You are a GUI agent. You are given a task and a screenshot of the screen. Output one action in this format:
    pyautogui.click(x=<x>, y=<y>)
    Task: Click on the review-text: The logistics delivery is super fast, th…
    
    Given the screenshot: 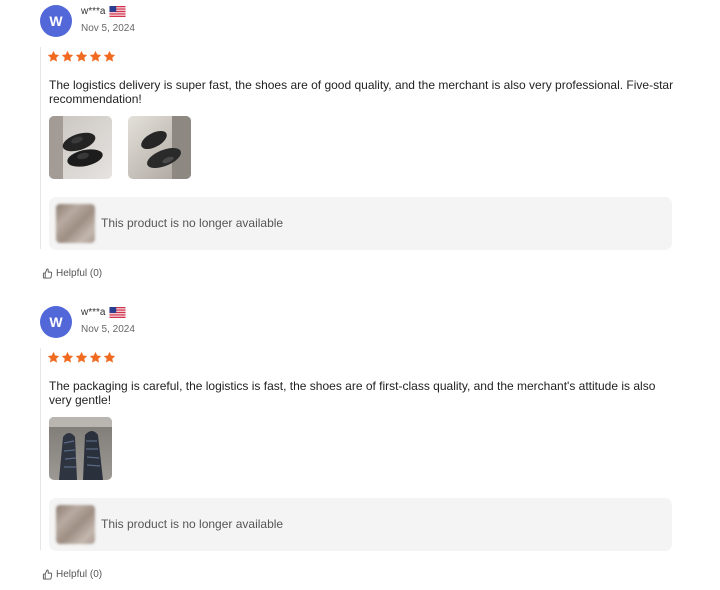 What is the action you would take?
    pyautogui.click(x=361, y=92)
    